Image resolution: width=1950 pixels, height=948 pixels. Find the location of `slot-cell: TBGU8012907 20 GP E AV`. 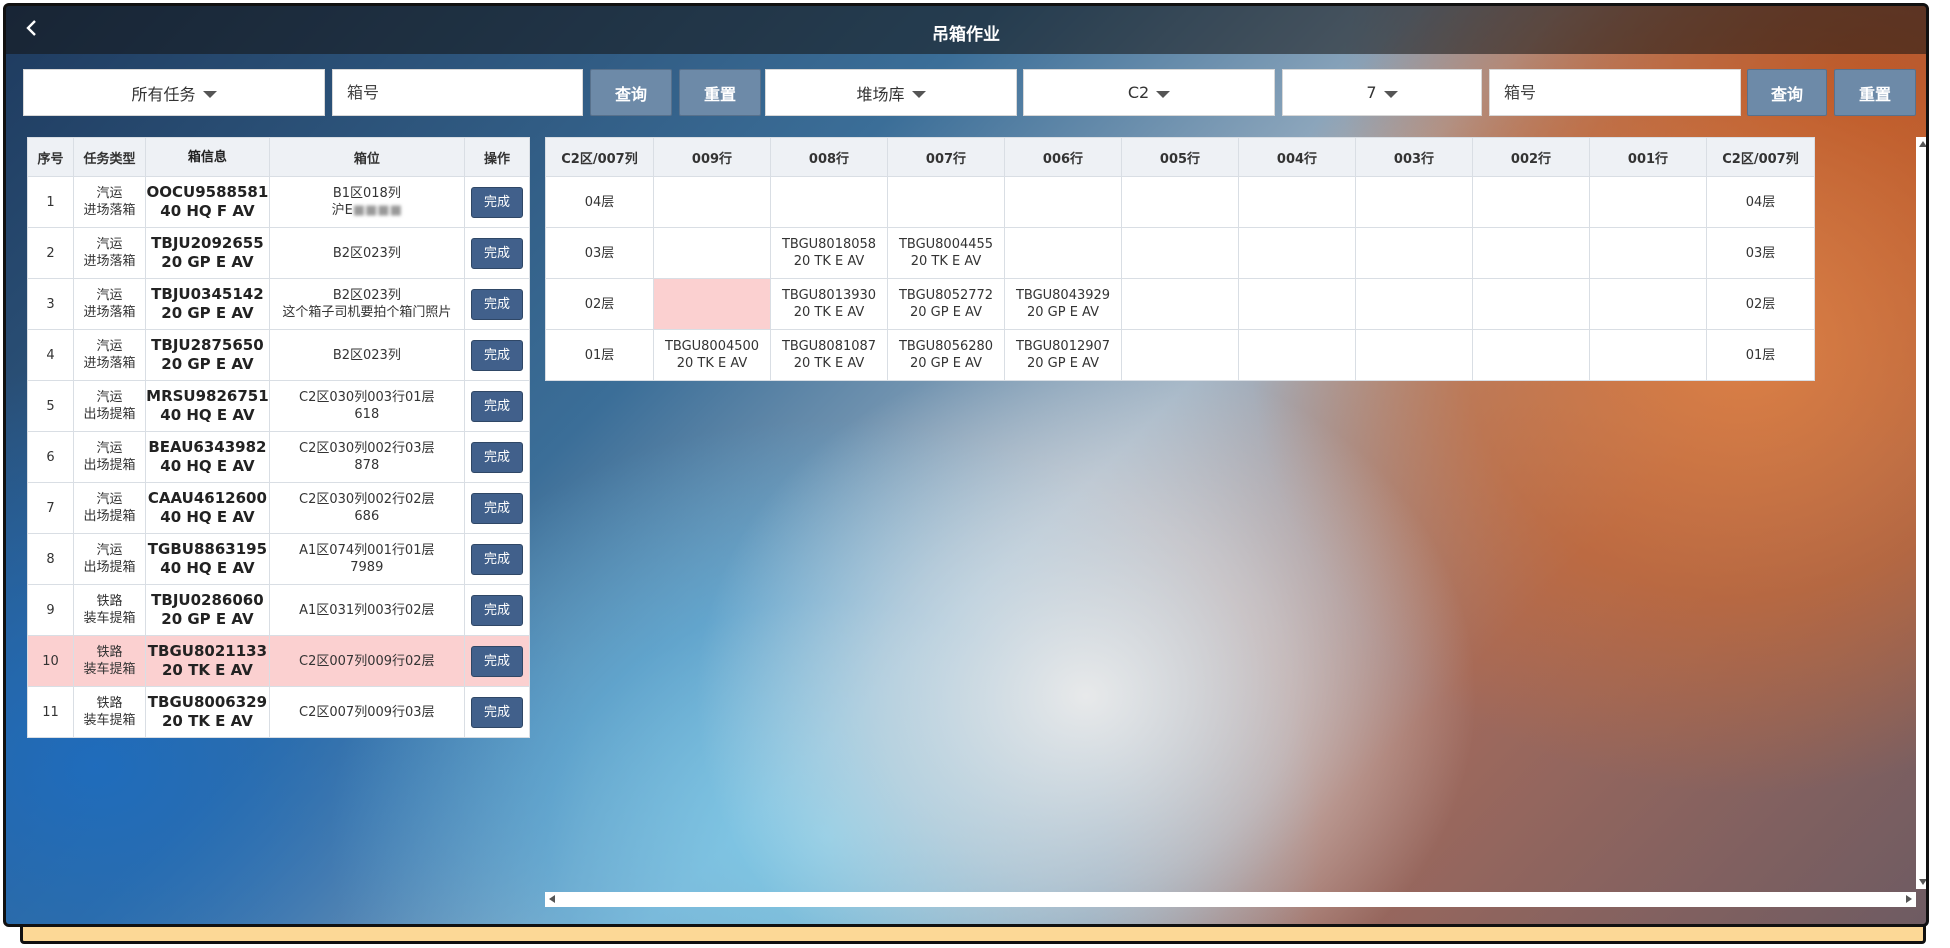

slot-cell: TBGU8012907 20 GP E AV is located at coordinates (1063, 355).